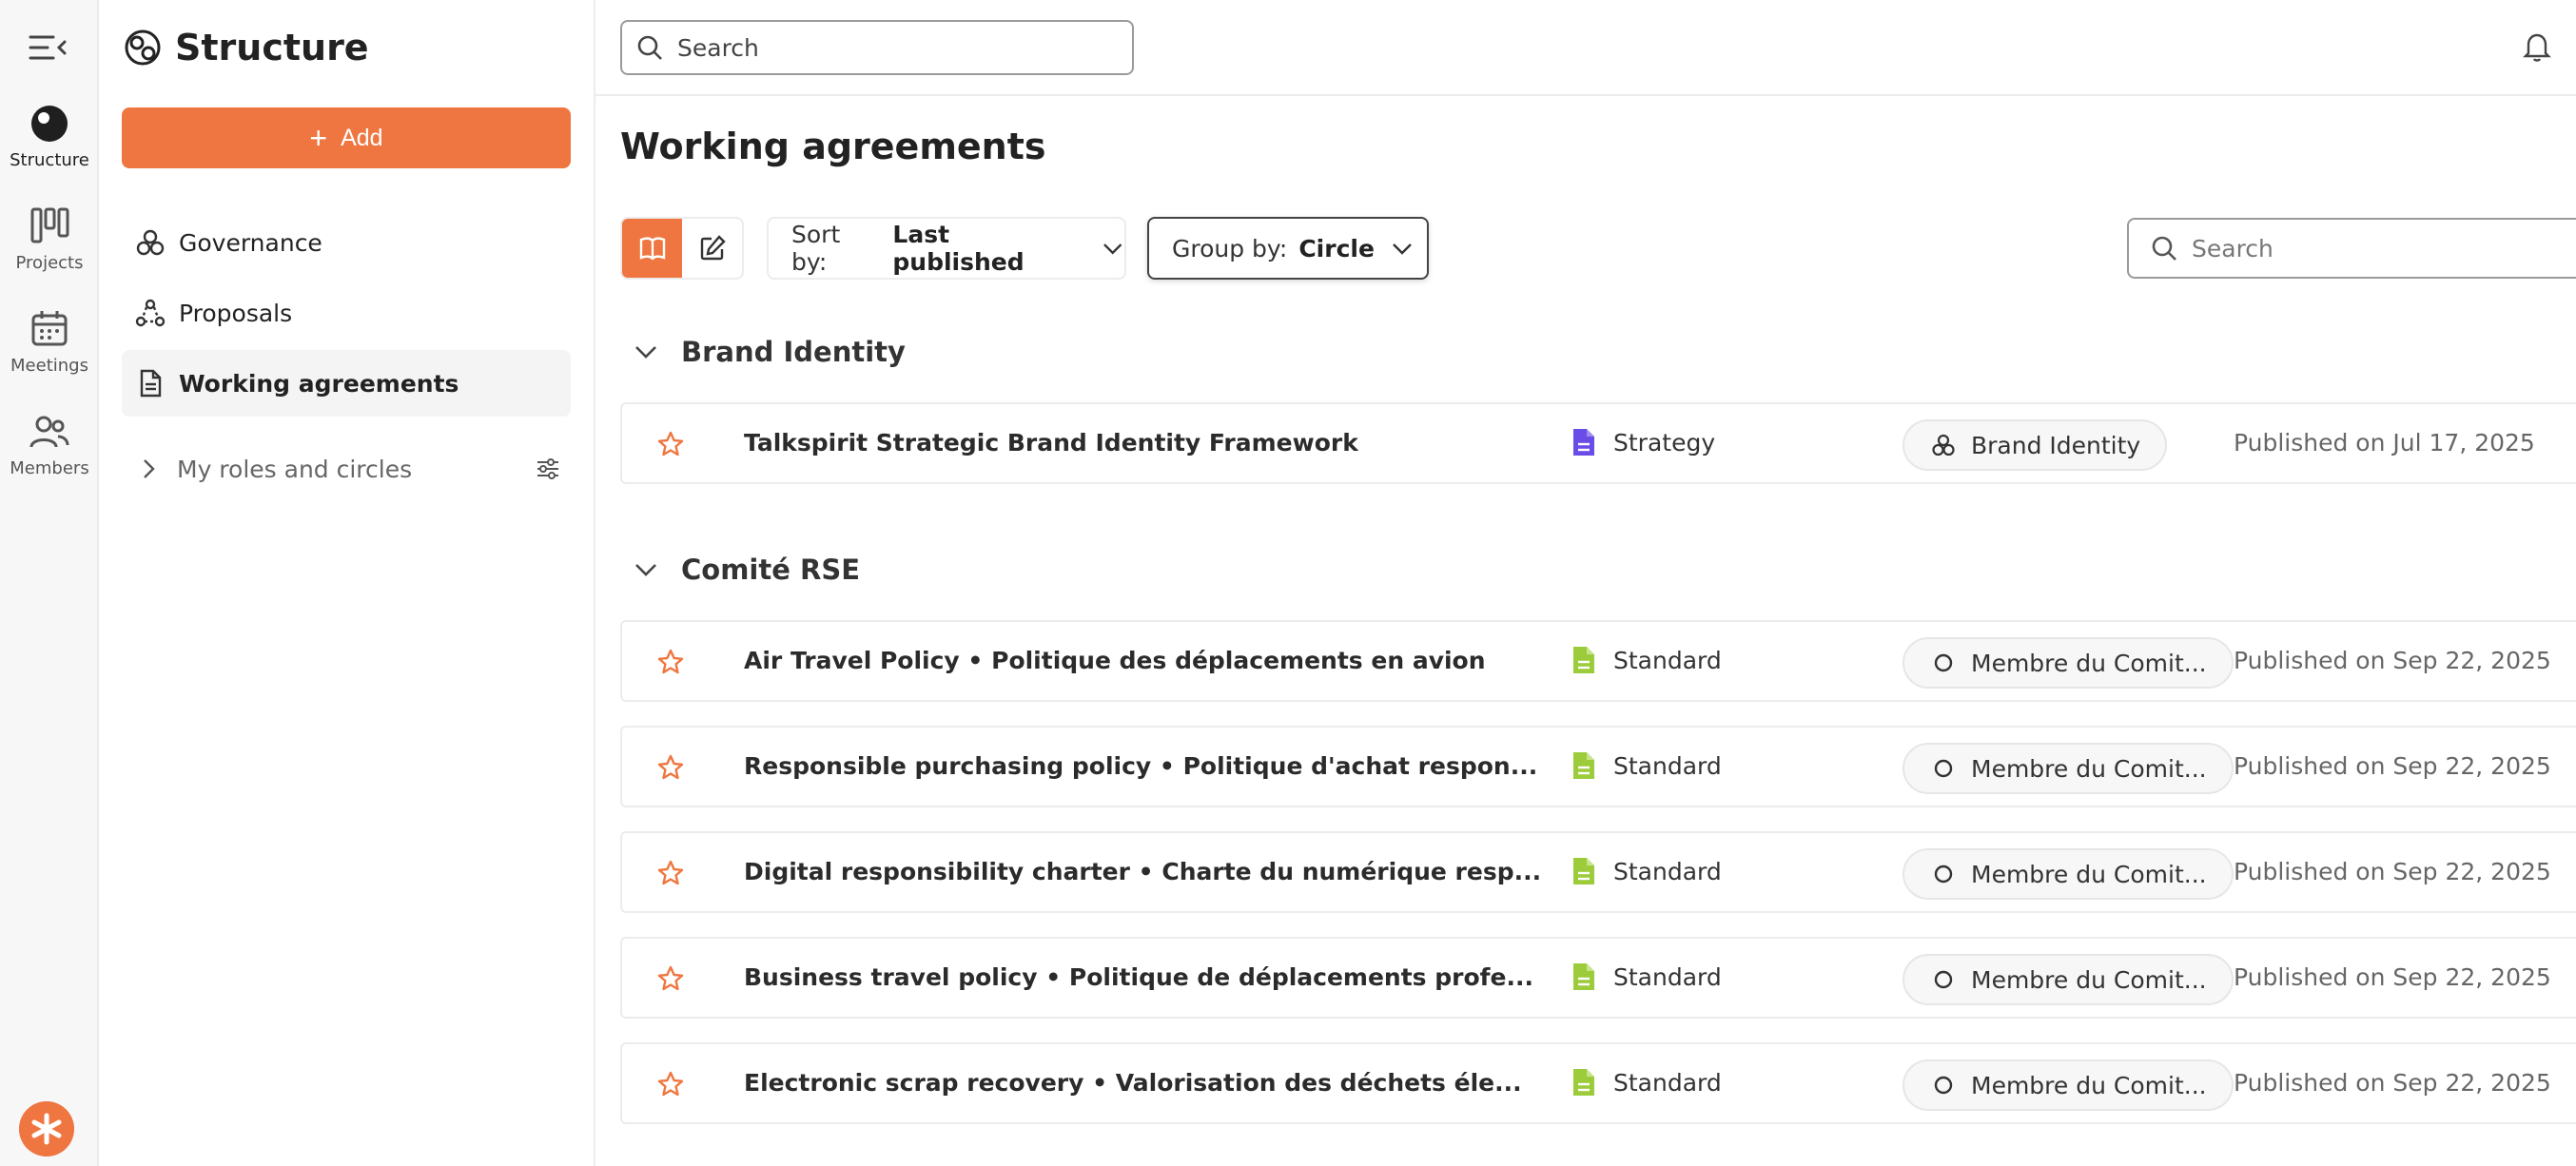 The width and height of the screenshot is (2576, 1166). Describe the element at coordinates (1664, 442) in the screenshot. I see `row-type-label: Strategy` at that location.